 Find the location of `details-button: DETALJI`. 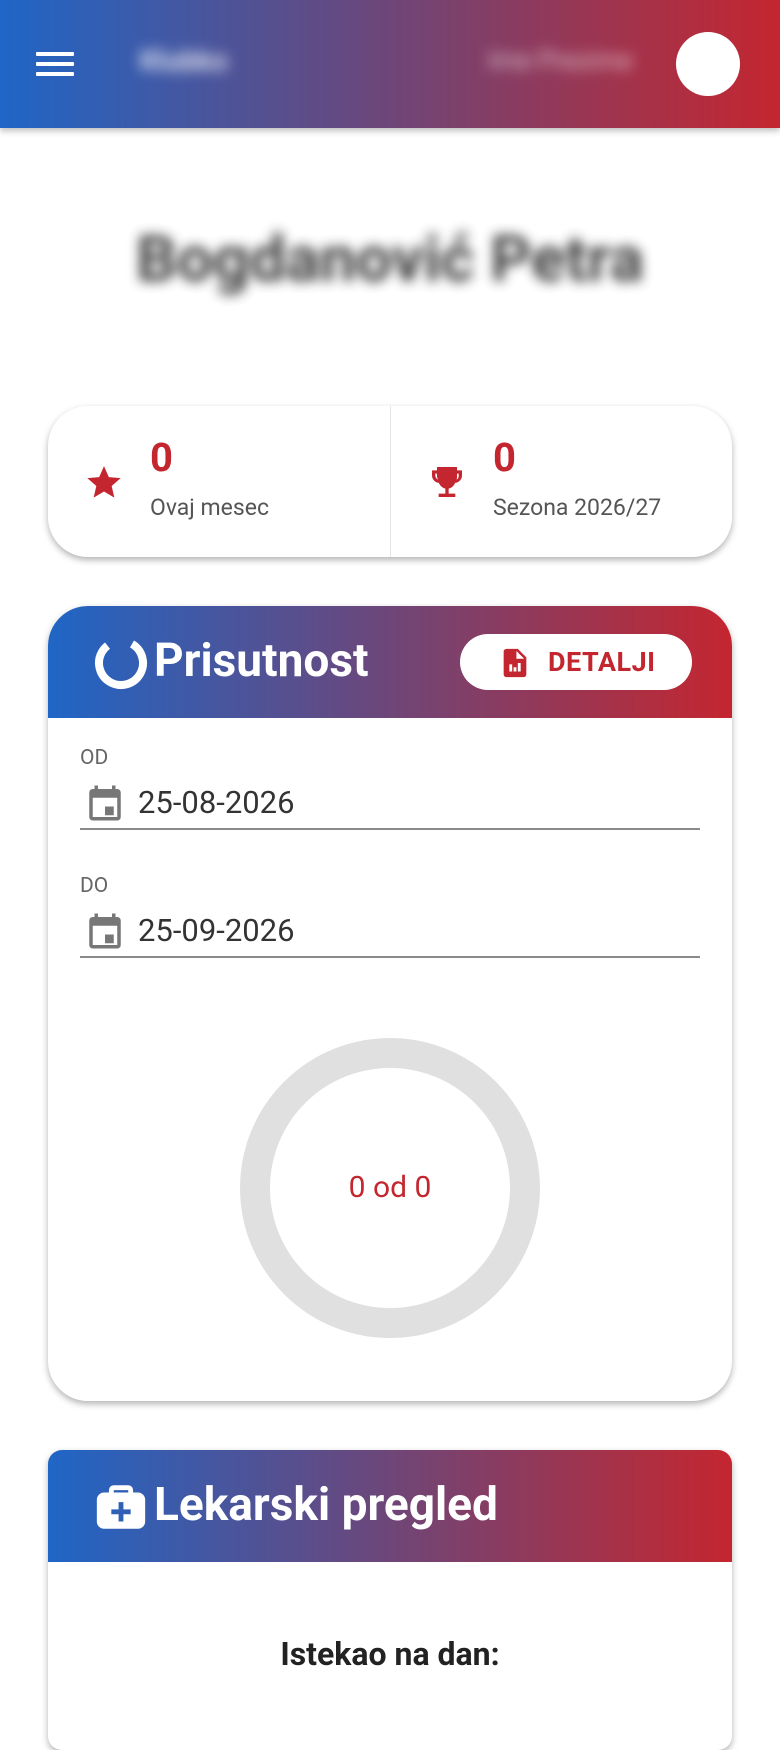

details-button: DETALJI is located at coordinates (576, 662).